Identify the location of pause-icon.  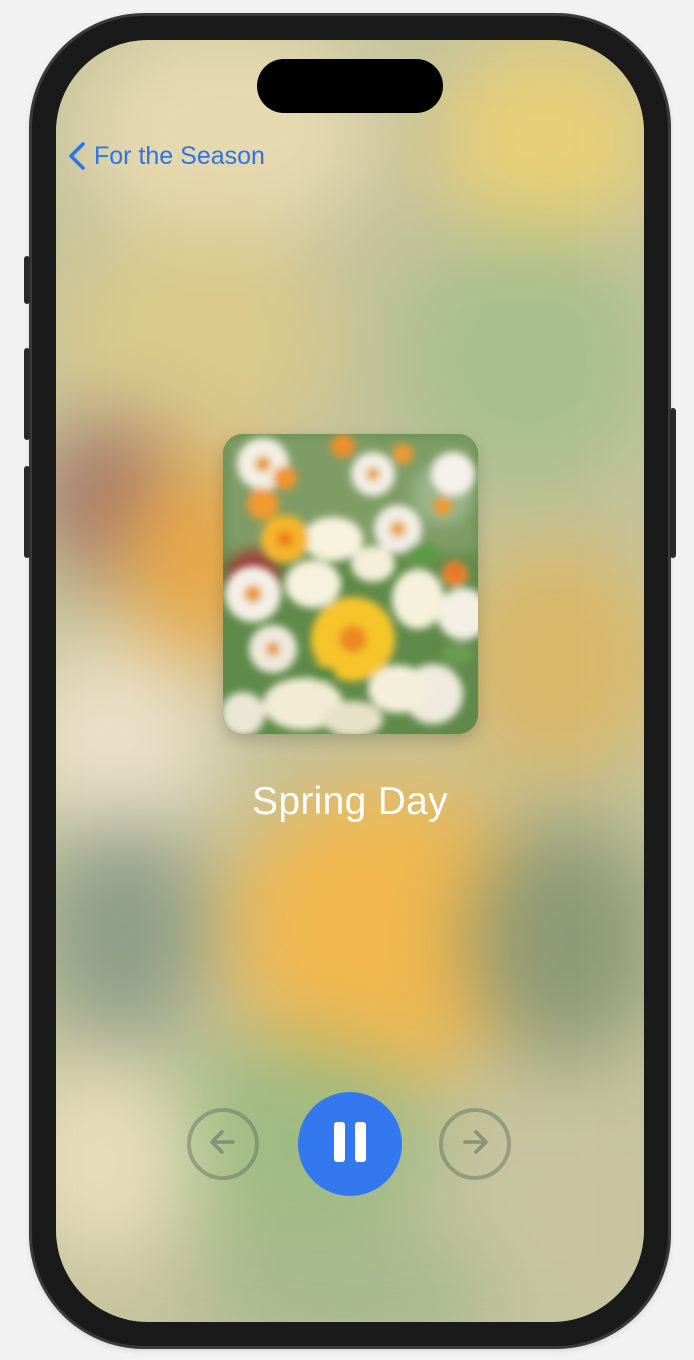
(350, 1144).